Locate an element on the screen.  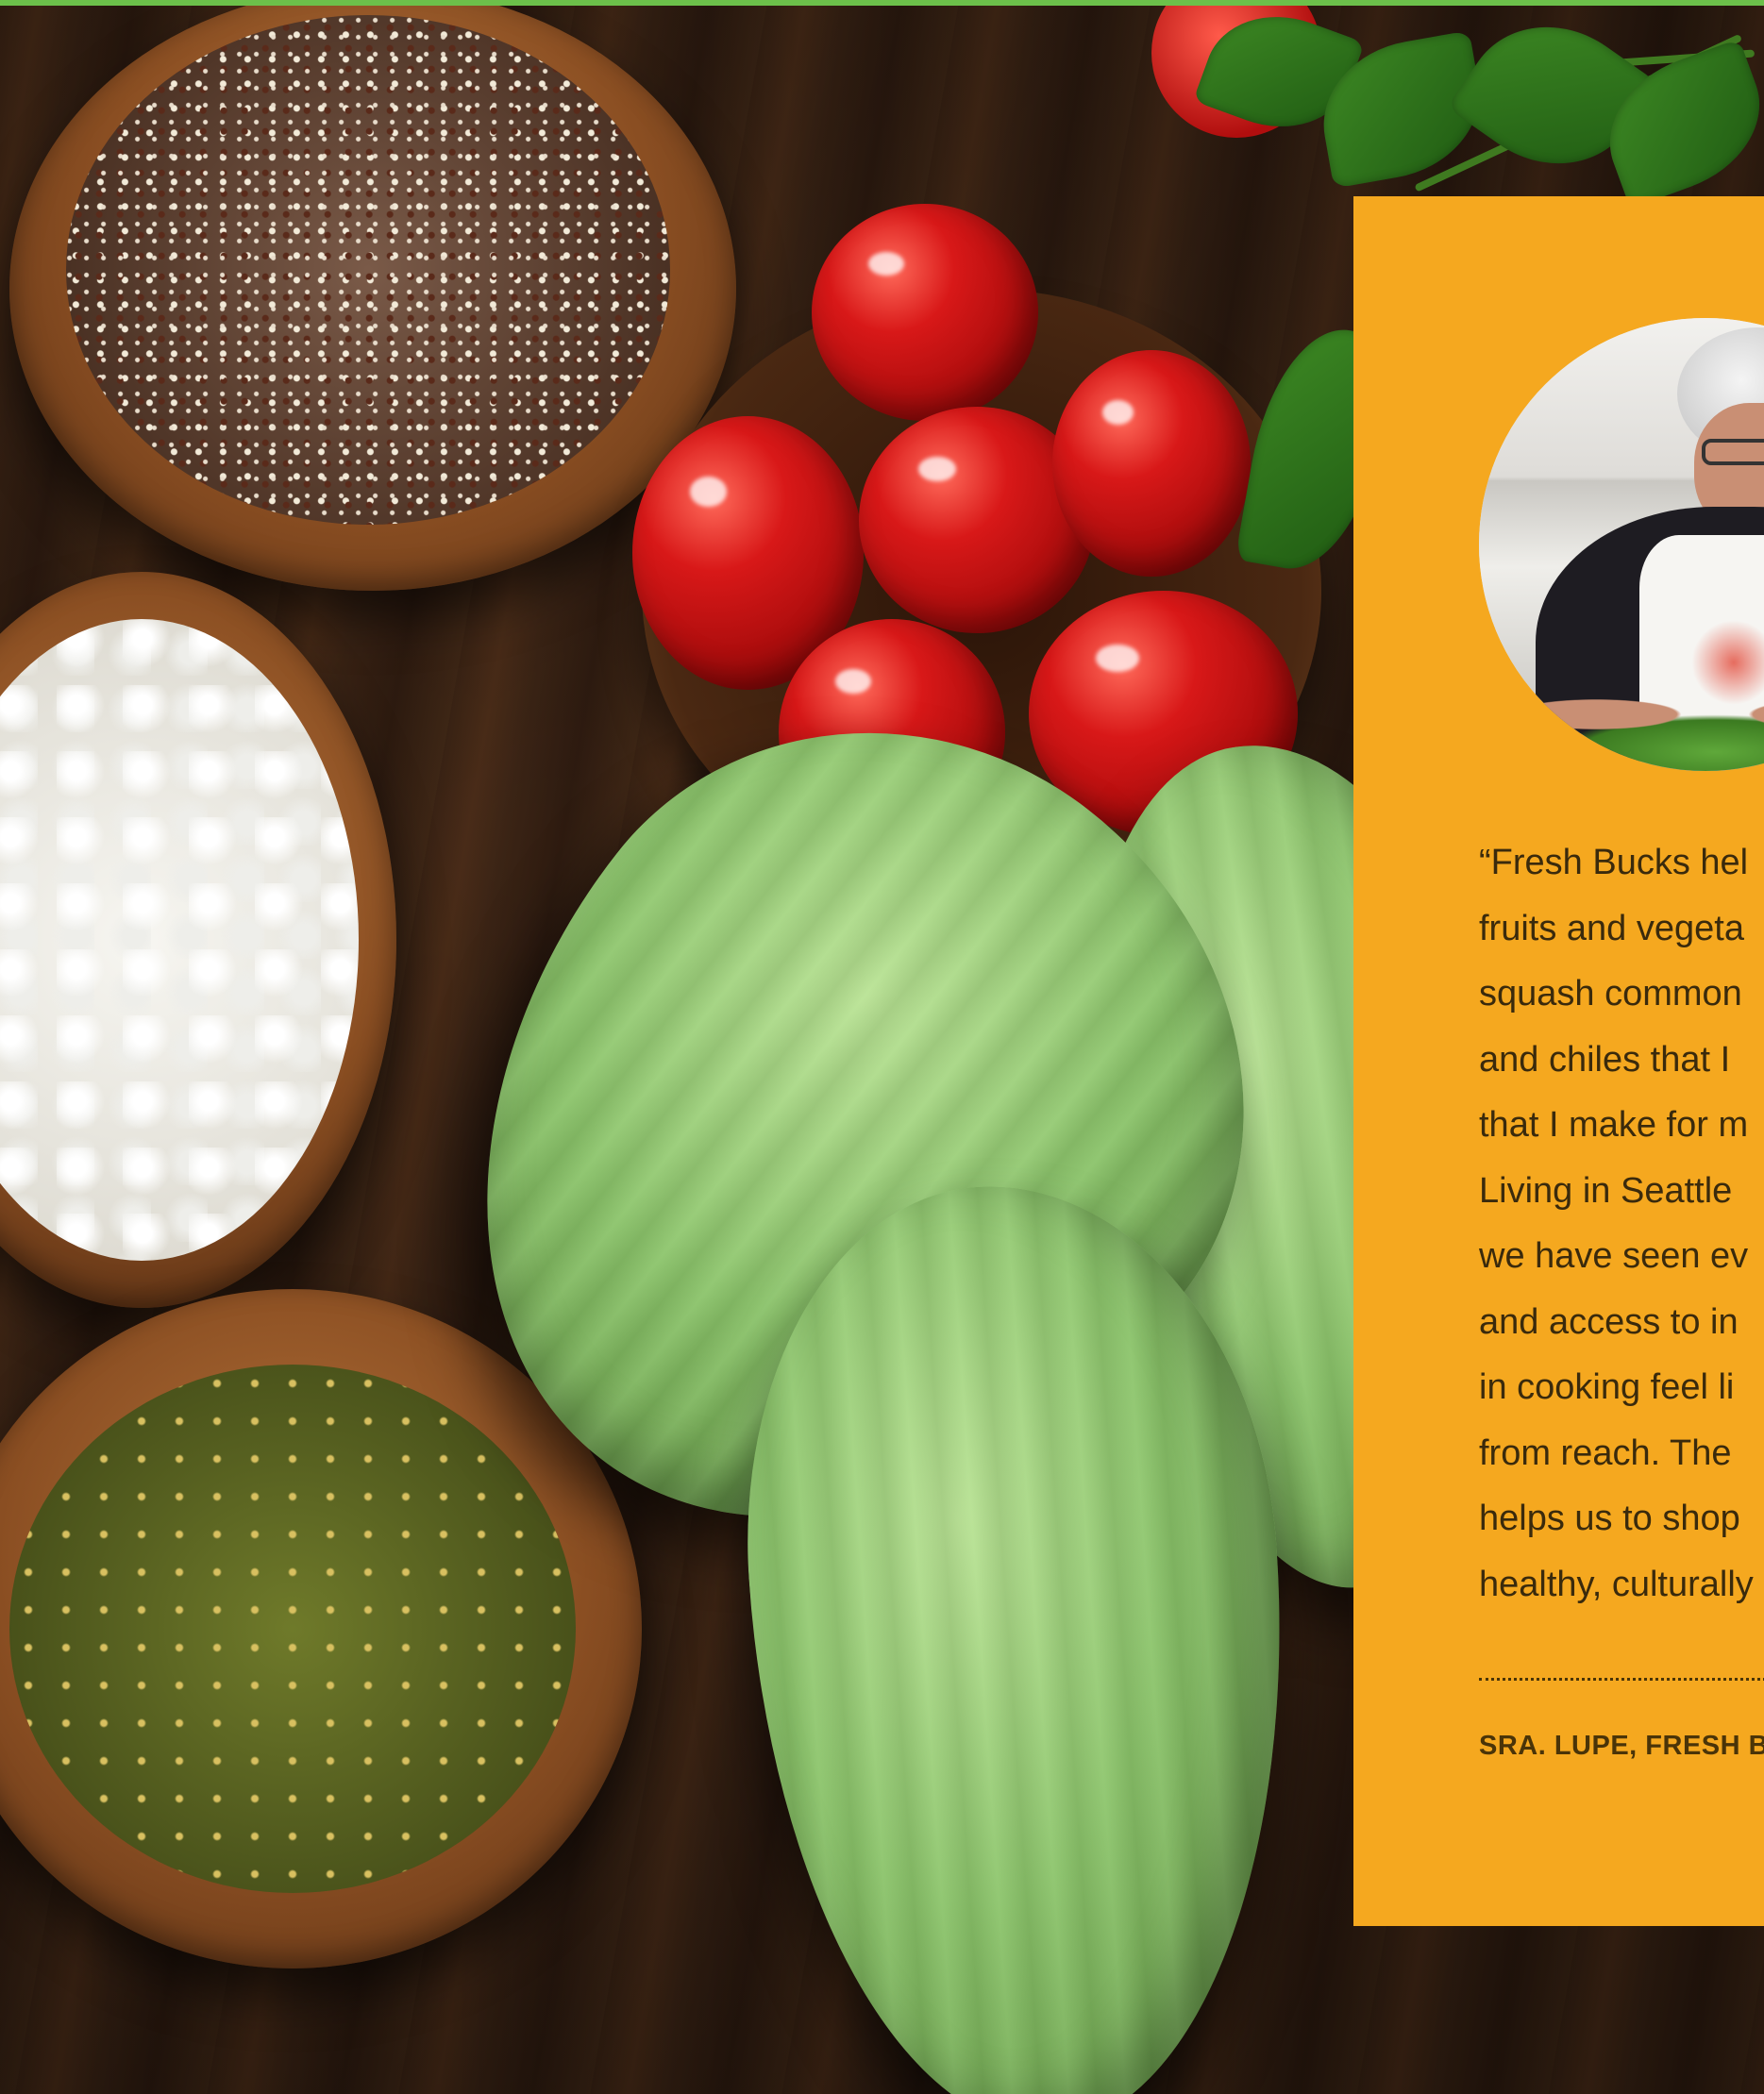
quote-line: we have seen ev is located at coordinates (1614, 1256).